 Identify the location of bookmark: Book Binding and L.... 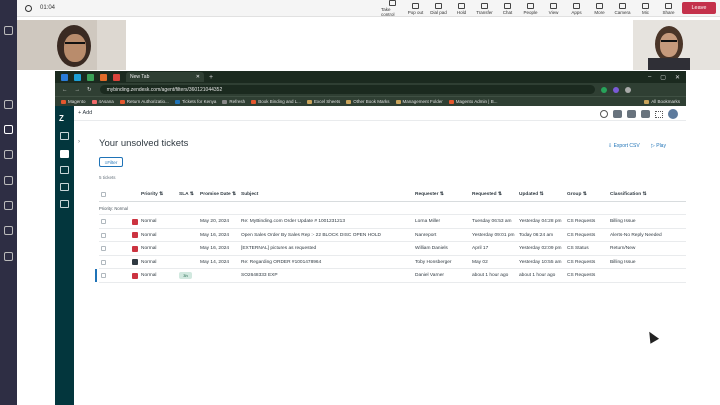
(276, 101).